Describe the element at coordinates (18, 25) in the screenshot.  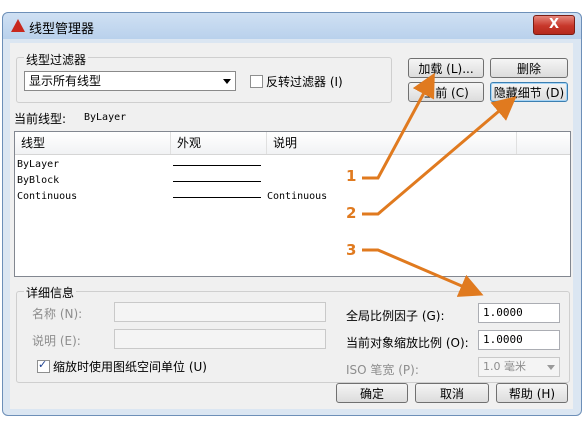
I see `autocad-icon` at that location.